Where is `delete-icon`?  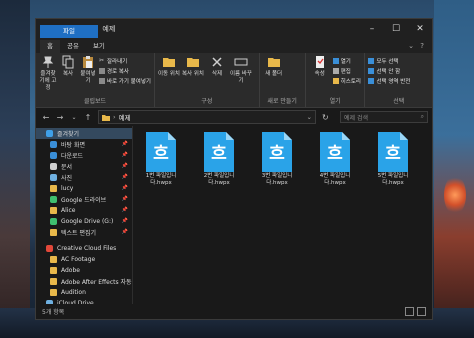
delete-icon is located at coordinates (217, 62).